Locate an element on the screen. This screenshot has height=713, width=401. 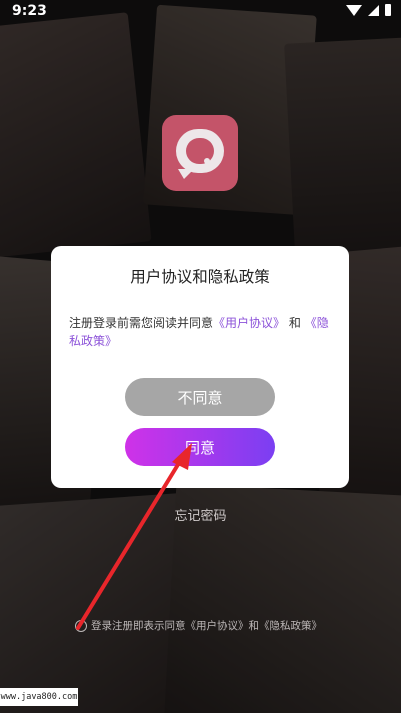
system-icons is located at coordinates (368, 10).